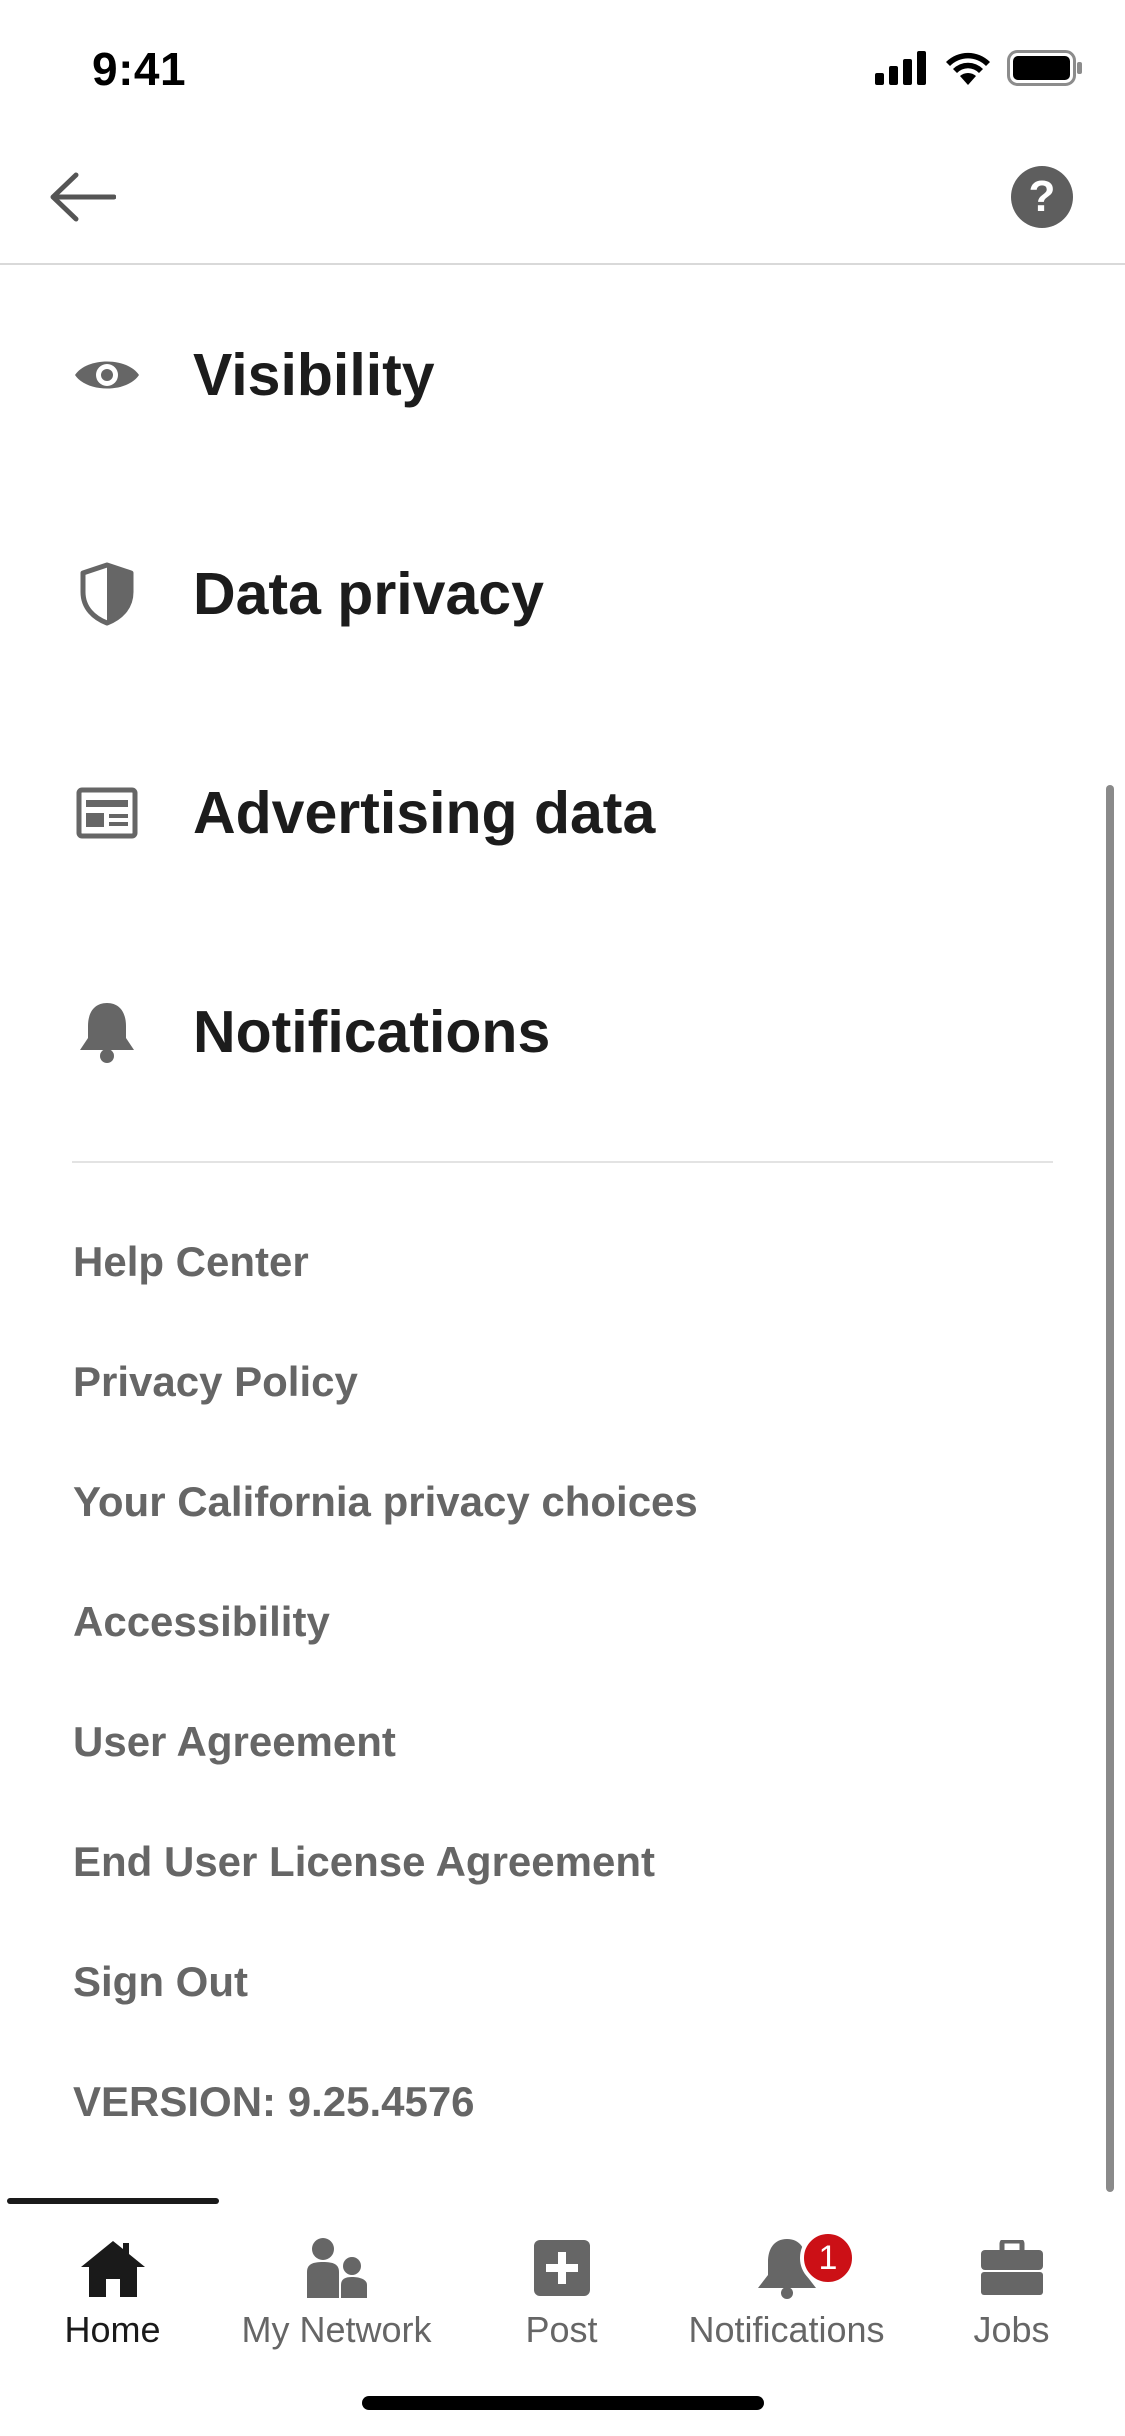  I want to click on status-time: 9:41, so click(139, 69).